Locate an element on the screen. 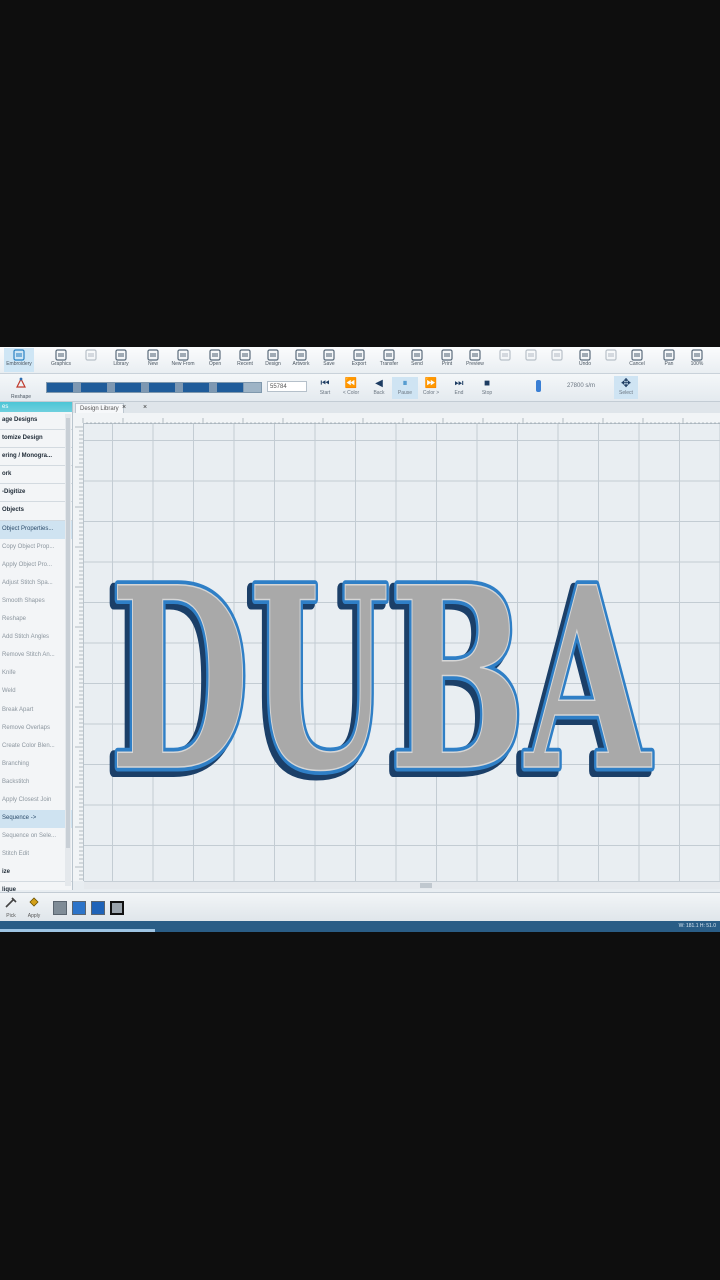 The image size is (720, 1280). ribbon-label: Artwork is located at coordinates (301, 364).